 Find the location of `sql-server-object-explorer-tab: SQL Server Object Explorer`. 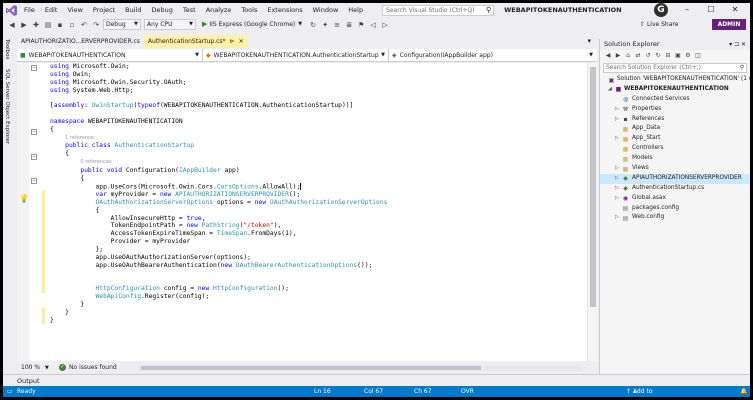

sql-server-object-explorer-tab: SQL Server Object Explorer is located at coordinates (7, 106).